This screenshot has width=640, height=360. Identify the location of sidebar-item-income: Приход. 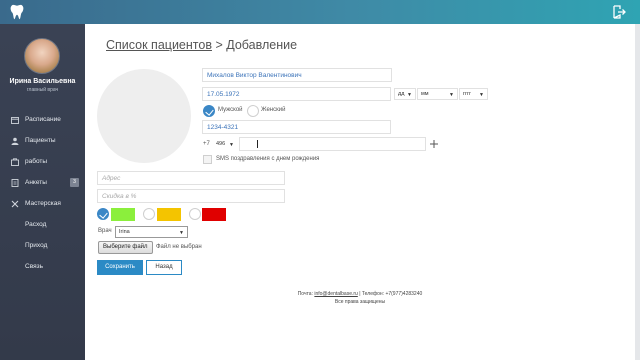
(42, 245).